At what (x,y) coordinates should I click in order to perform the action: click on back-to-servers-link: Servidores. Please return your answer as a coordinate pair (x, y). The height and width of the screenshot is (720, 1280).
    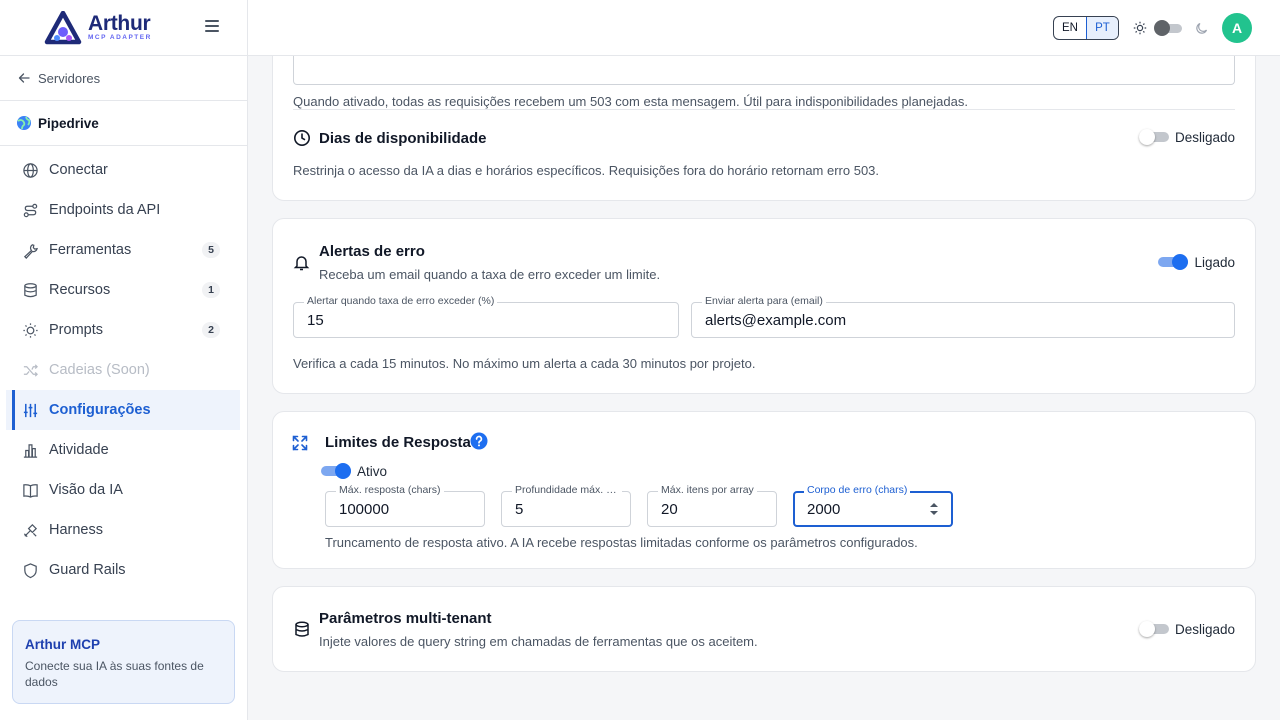
    Looking at the image, I should click on (123, 78).